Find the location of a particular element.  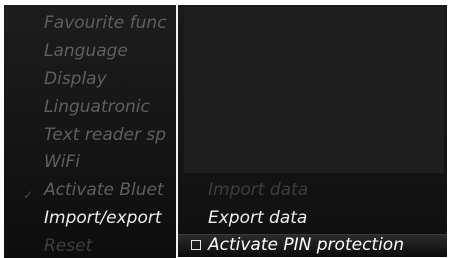

menu-item-language: Language is located at coordinates (86, 51).